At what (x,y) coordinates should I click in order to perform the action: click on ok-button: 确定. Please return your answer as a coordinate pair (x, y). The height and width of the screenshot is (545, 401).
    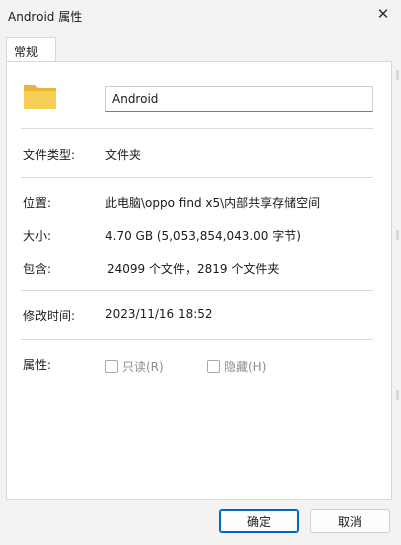
    Looking at the image, I should click on (259, 521).